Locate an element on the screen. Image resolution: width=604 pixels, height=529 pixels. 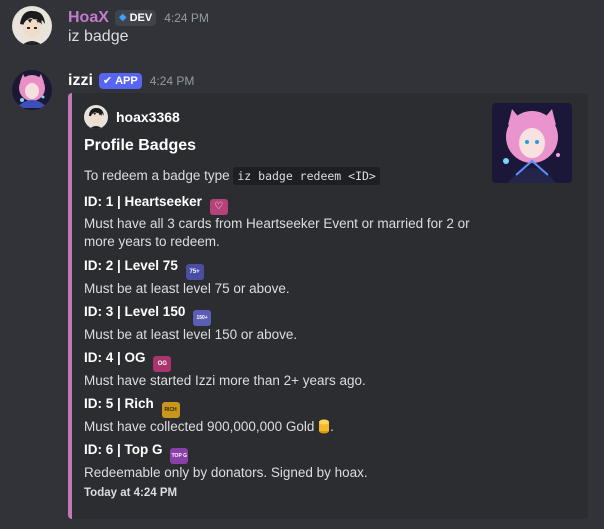
author-name-izzi: izzi is located at coordinates (80, 81).